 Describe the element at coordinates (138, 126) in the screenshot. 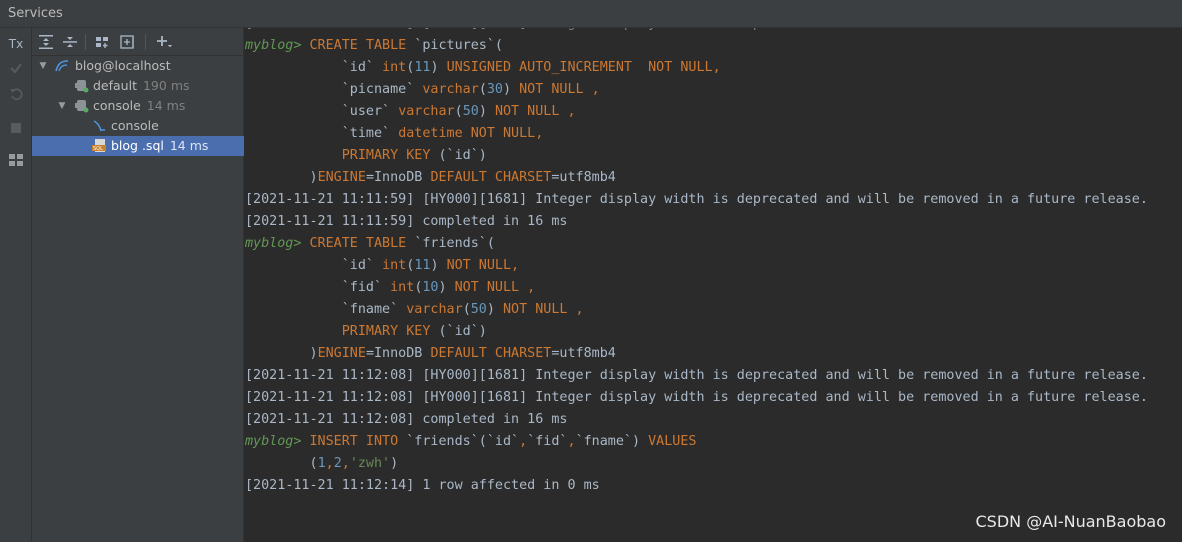

I see `tree-item-console: console` at that location.